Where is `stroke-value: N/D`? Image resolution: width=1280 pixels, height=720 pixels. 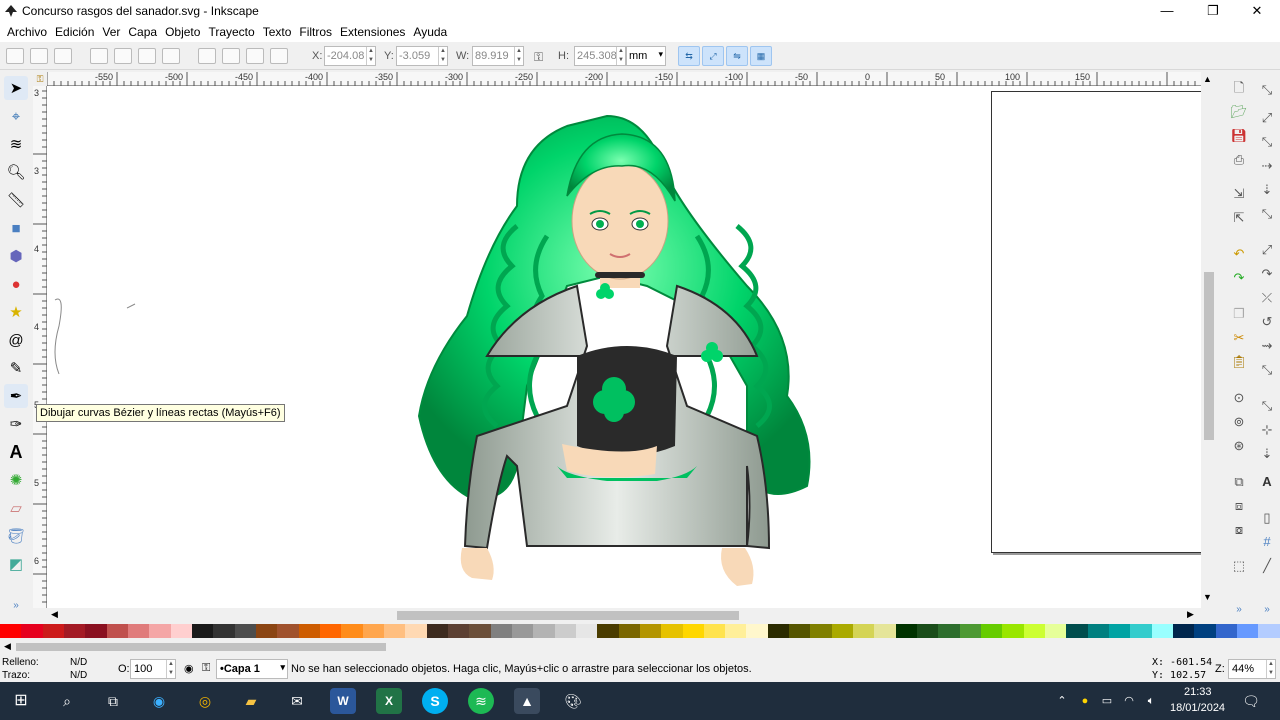
stroke-value: N/D is located at coordinates (78, 675).